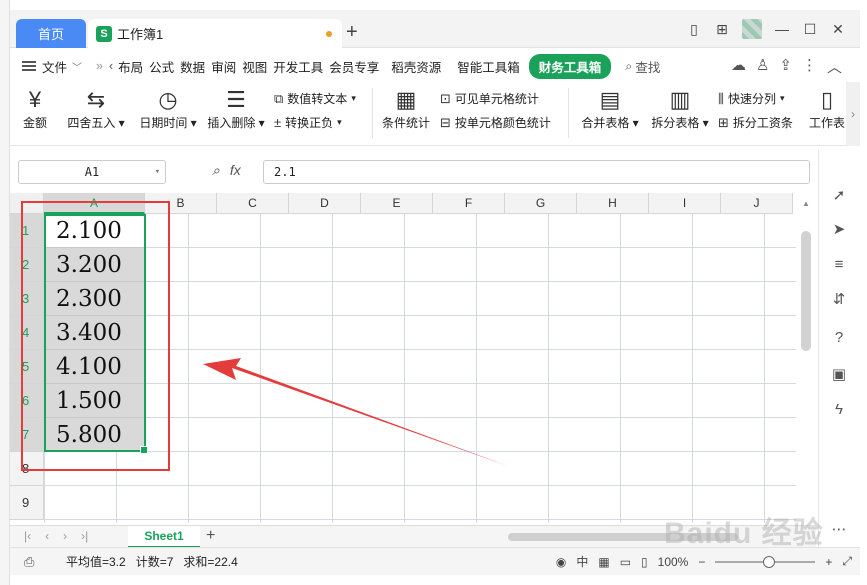  I want to click on search-button: ⌕ 查找, so click(642, 66).